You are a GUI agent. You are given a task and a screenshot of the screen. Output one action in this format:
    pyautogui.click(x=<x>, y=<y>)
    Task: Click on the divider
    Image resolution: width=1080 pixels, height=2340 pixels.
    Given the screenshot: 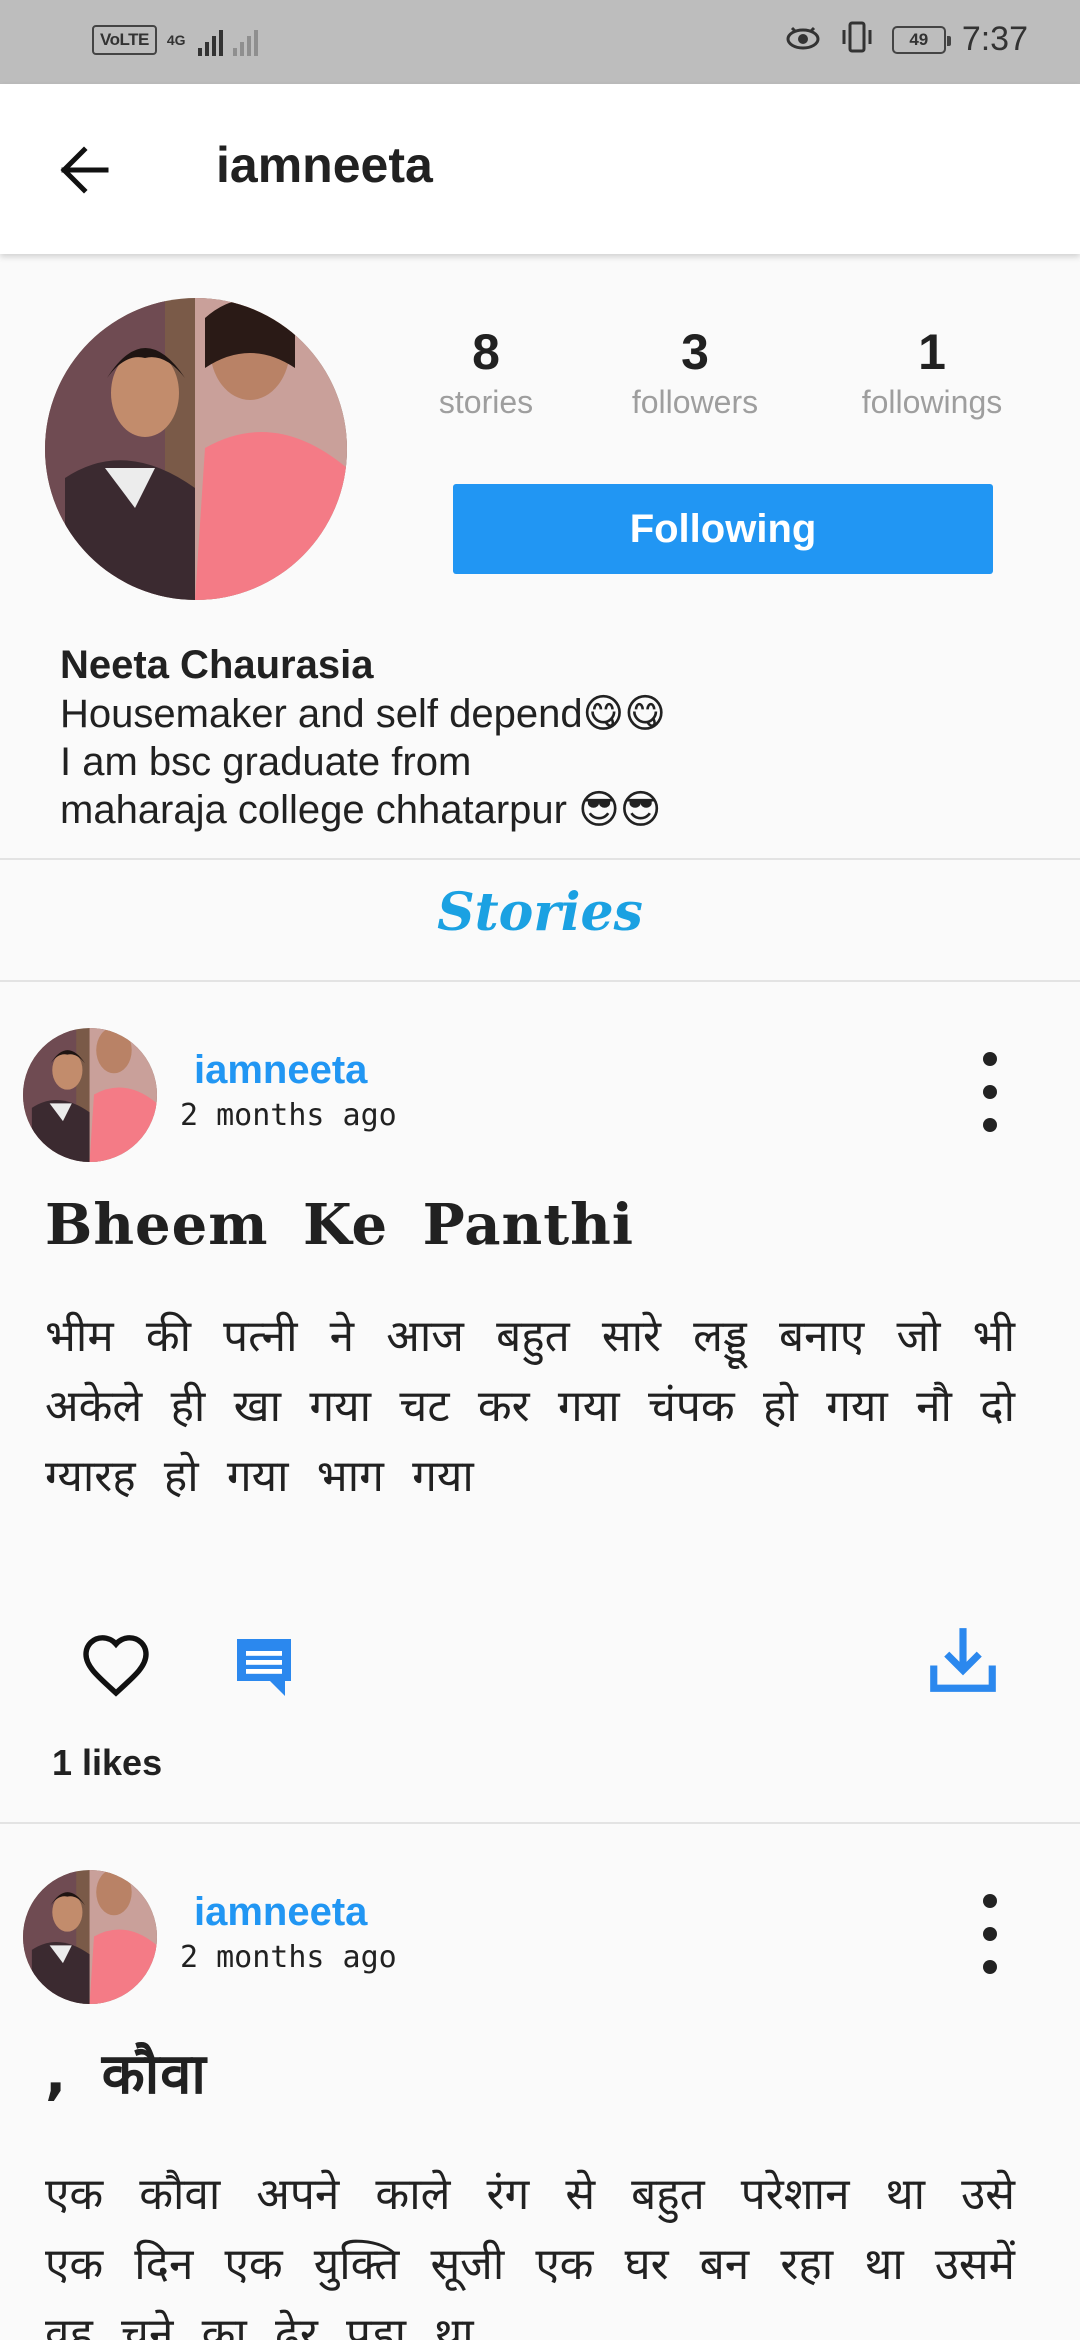 What is the action you would take?
    pyautogui.click(x=540, y=859)
    